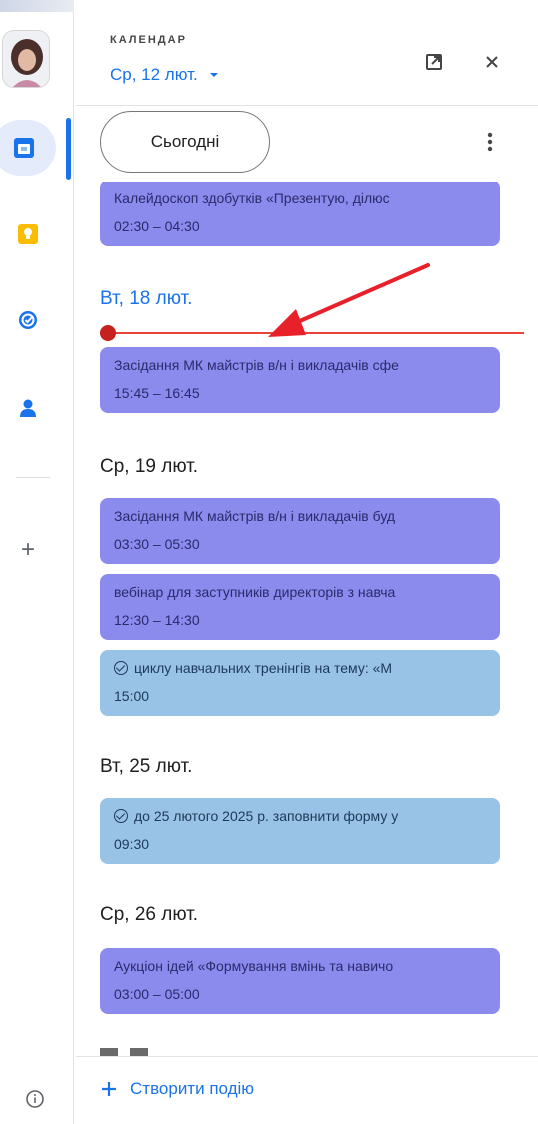 This screenshot has width=538, height=1124. Describe the element at coordinates (157, 994) in the screenshot. I see `event-time: 03:00 – 05:00` at that location.